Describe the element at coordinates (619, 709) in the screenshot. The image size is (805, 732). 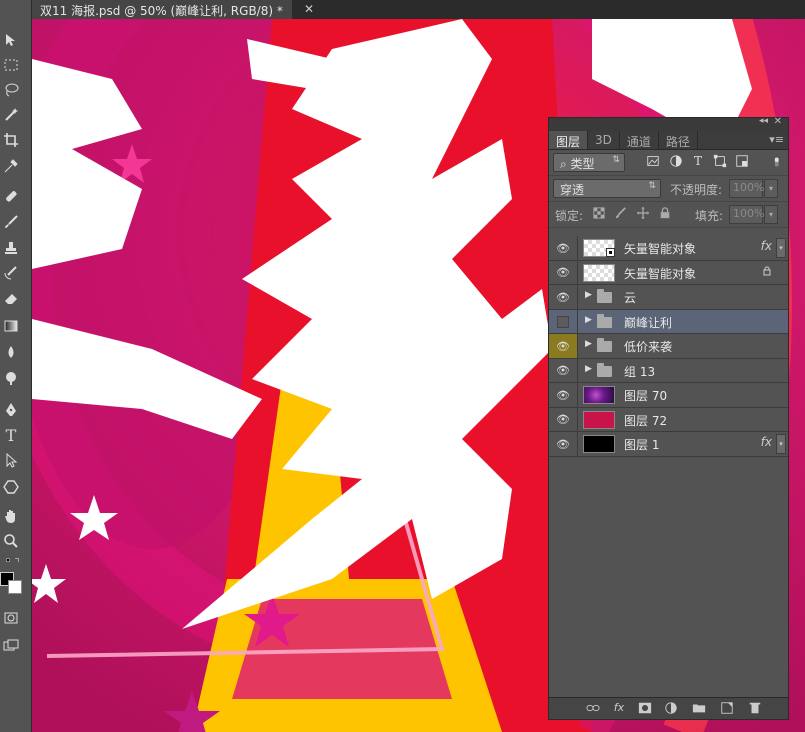
I see `add-layer-style-icon: fx` at that location.